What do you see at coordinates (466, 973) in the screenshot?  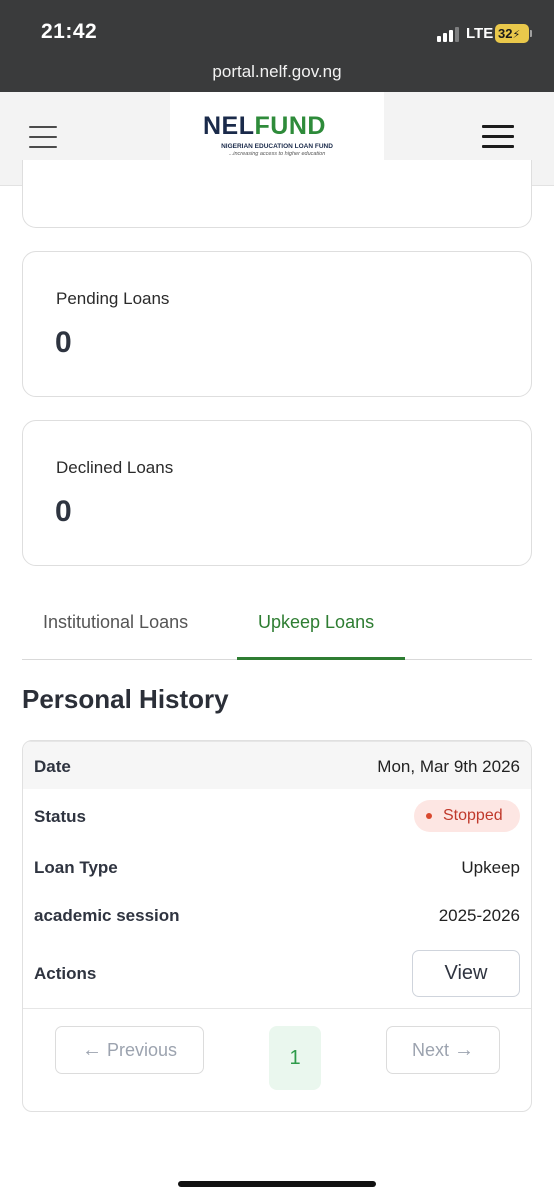 I see `view-button: View` at bounding box center [466, 973].